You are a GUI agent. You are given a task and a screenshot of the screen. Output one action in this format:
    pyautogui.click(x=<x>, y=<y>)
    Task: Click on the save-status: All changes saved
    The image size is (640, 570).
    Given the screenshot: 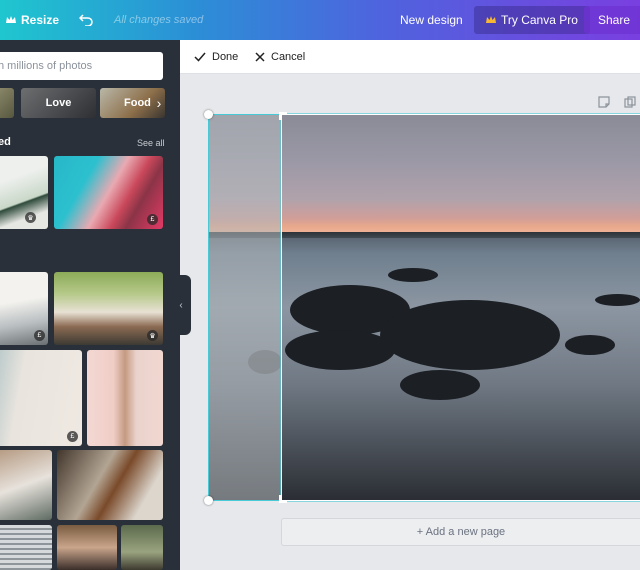 What is the action you would take?
    pyautogui.click(x=159, y=20)
    